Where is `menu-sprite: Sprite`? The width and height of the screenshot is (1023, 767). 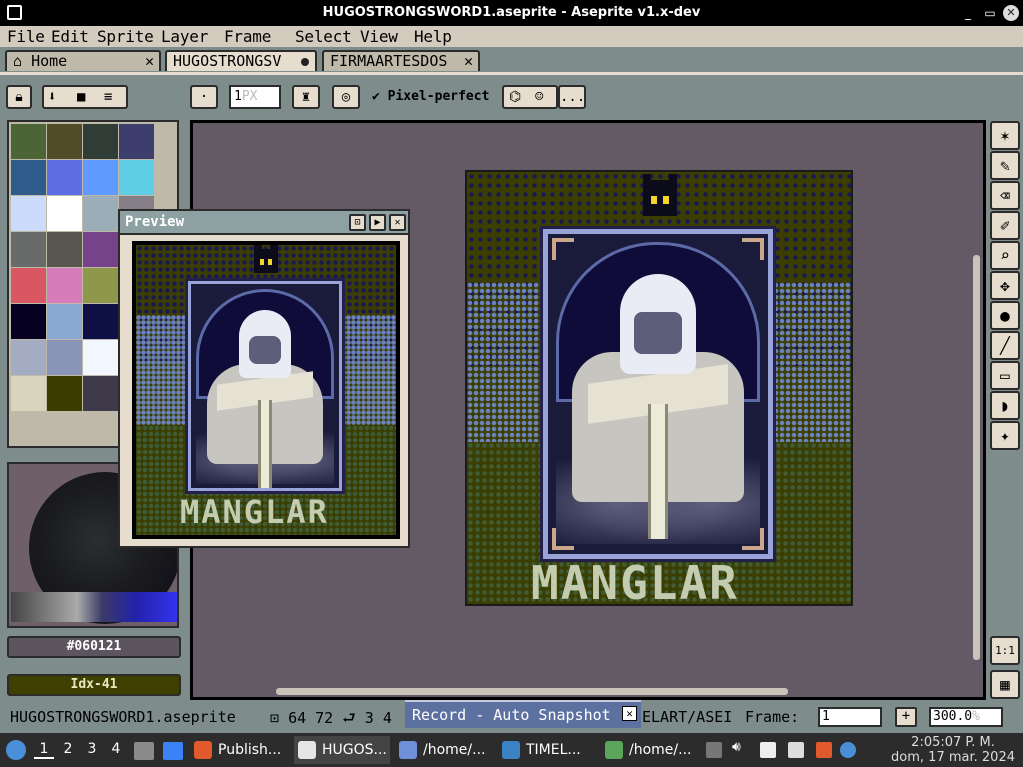
menu-sprite: Sprite is located at coordinates (125, 36).